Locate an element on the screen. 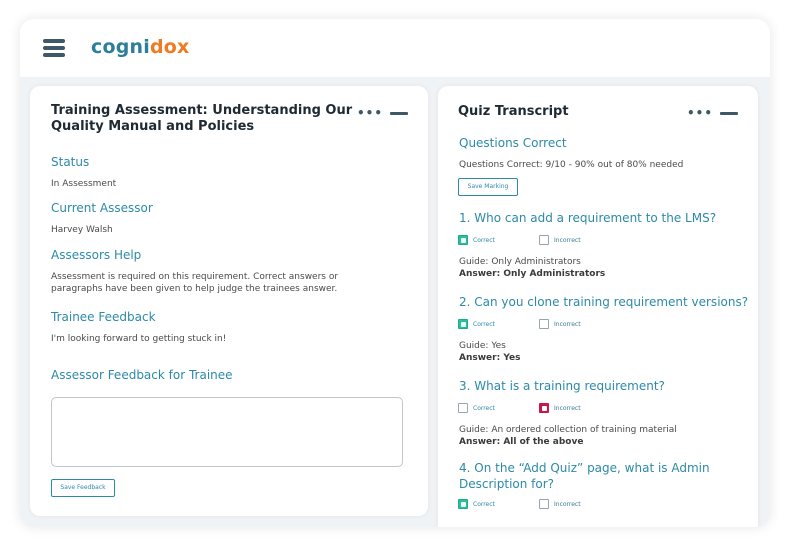 This screenshot has width=790, height=545. q3-incorrect-checkbox: Incorrect is located at coordinates (560, 408).